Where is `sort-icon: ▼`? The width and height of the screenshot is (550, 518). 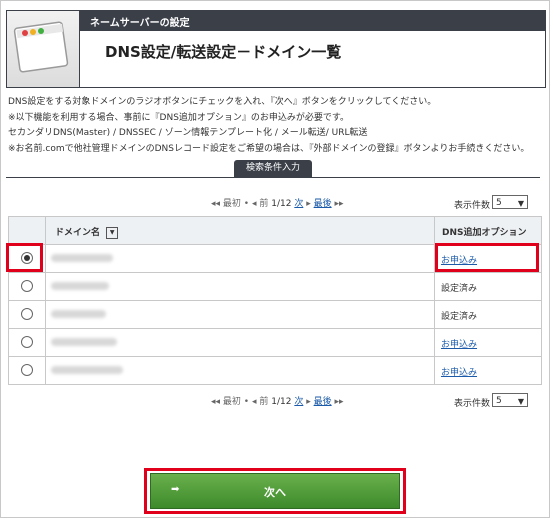
sort-icon: ▼ is located at coordinates (112, 232).